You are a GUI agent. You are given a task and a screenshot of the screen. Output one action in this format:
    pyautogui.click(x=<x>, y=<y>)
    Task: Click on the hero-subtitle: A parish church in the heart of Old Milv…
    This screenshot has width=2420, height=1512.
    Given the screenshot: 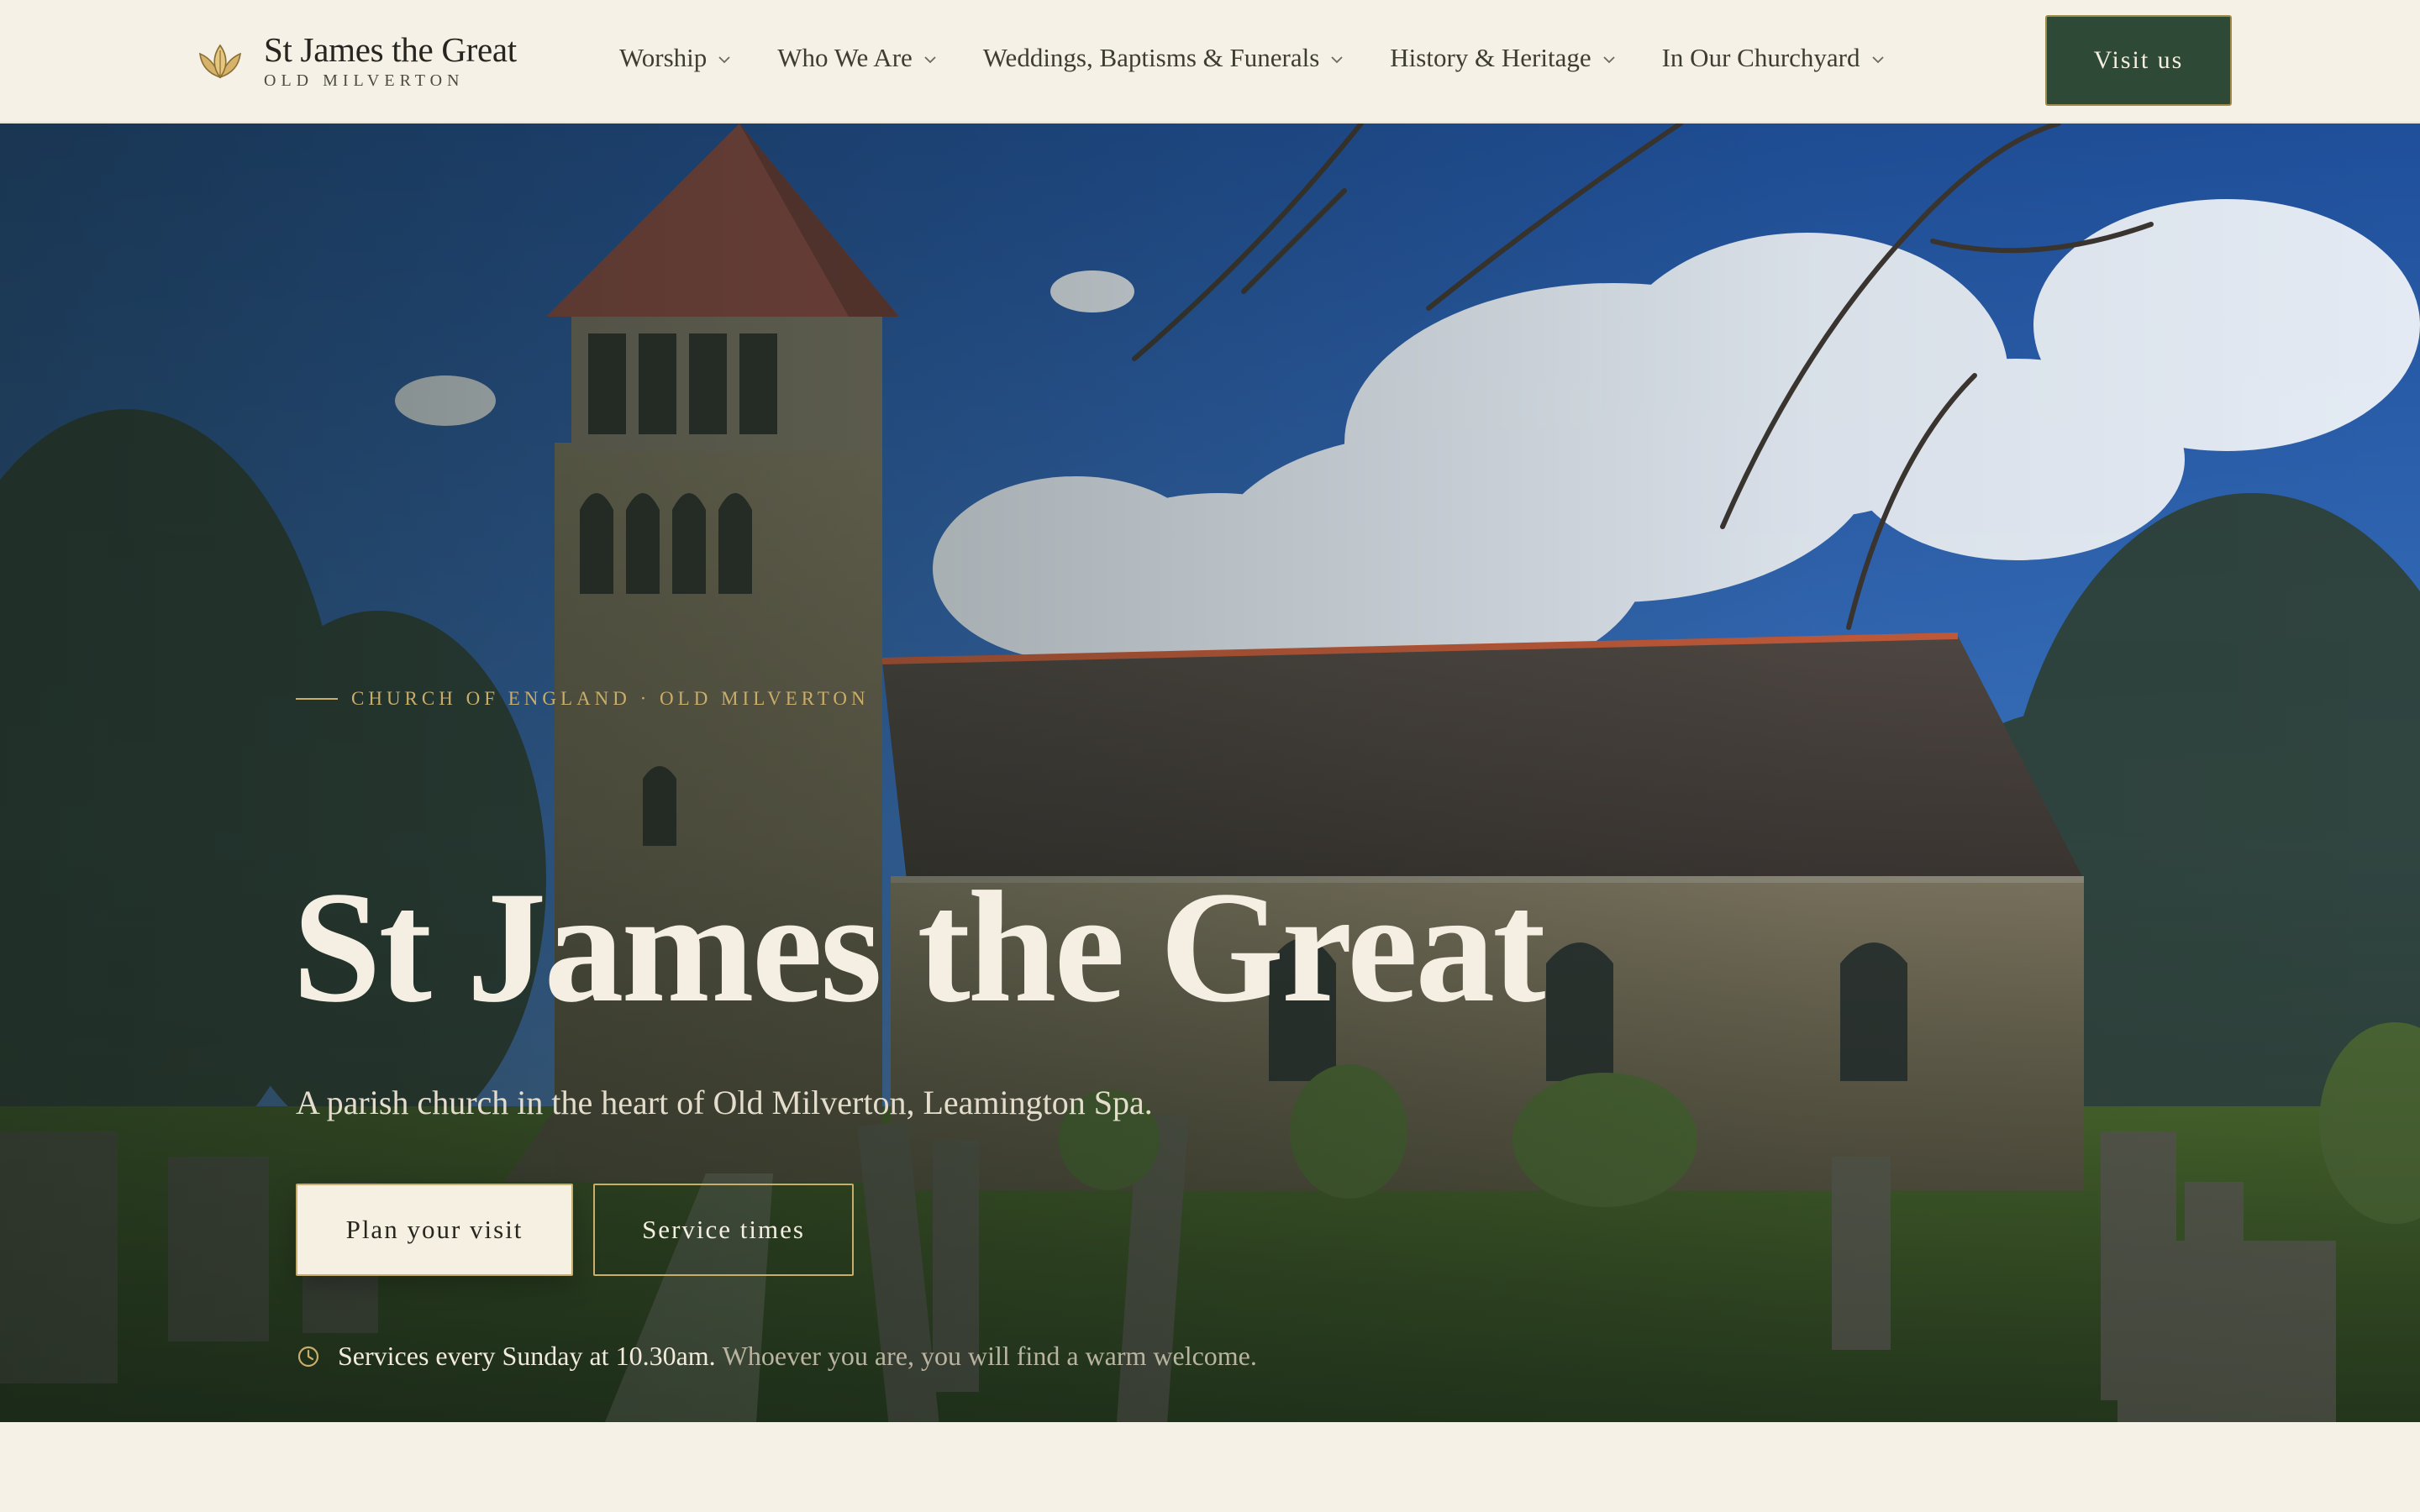 What is the action you would take?
    pyautogui.click(x=724, y=1102)
    